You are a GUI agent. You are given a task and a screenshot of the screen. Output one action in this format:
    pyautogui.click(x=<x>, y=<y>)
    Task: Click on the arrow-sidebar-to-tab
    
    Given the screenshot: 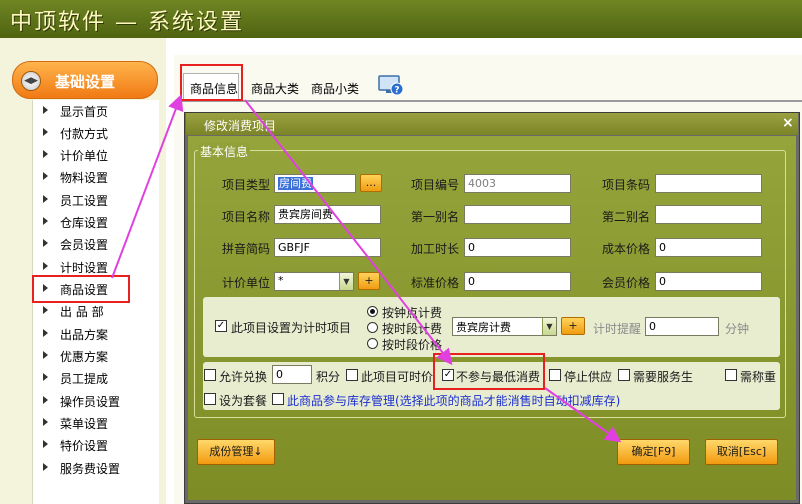 What is the action you would take?
    pyautogui.click(x=147, y=186)
    